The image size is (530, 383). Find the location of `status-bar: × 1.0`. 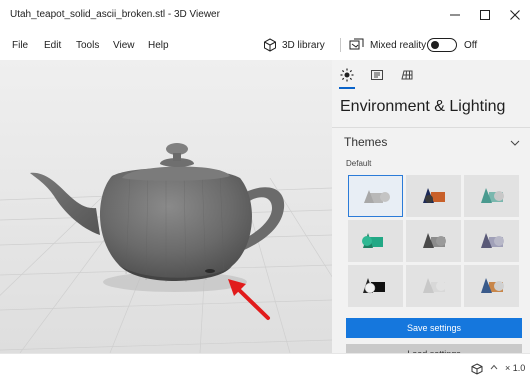

status-bar: × 1.0 is located at coordinates (265, 368).